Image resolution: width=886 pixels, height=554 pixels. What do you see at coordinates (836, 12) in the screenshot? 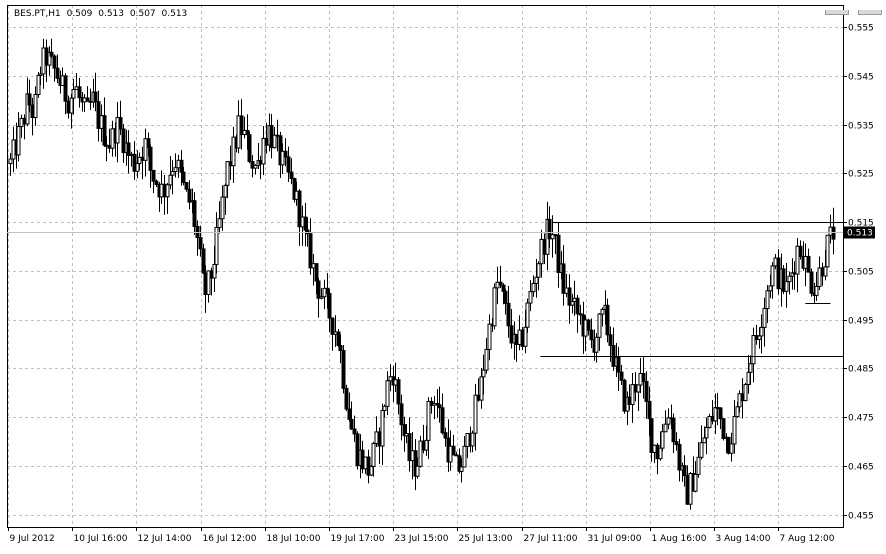
I see `minimize-button` at bounding box center [836, 12].